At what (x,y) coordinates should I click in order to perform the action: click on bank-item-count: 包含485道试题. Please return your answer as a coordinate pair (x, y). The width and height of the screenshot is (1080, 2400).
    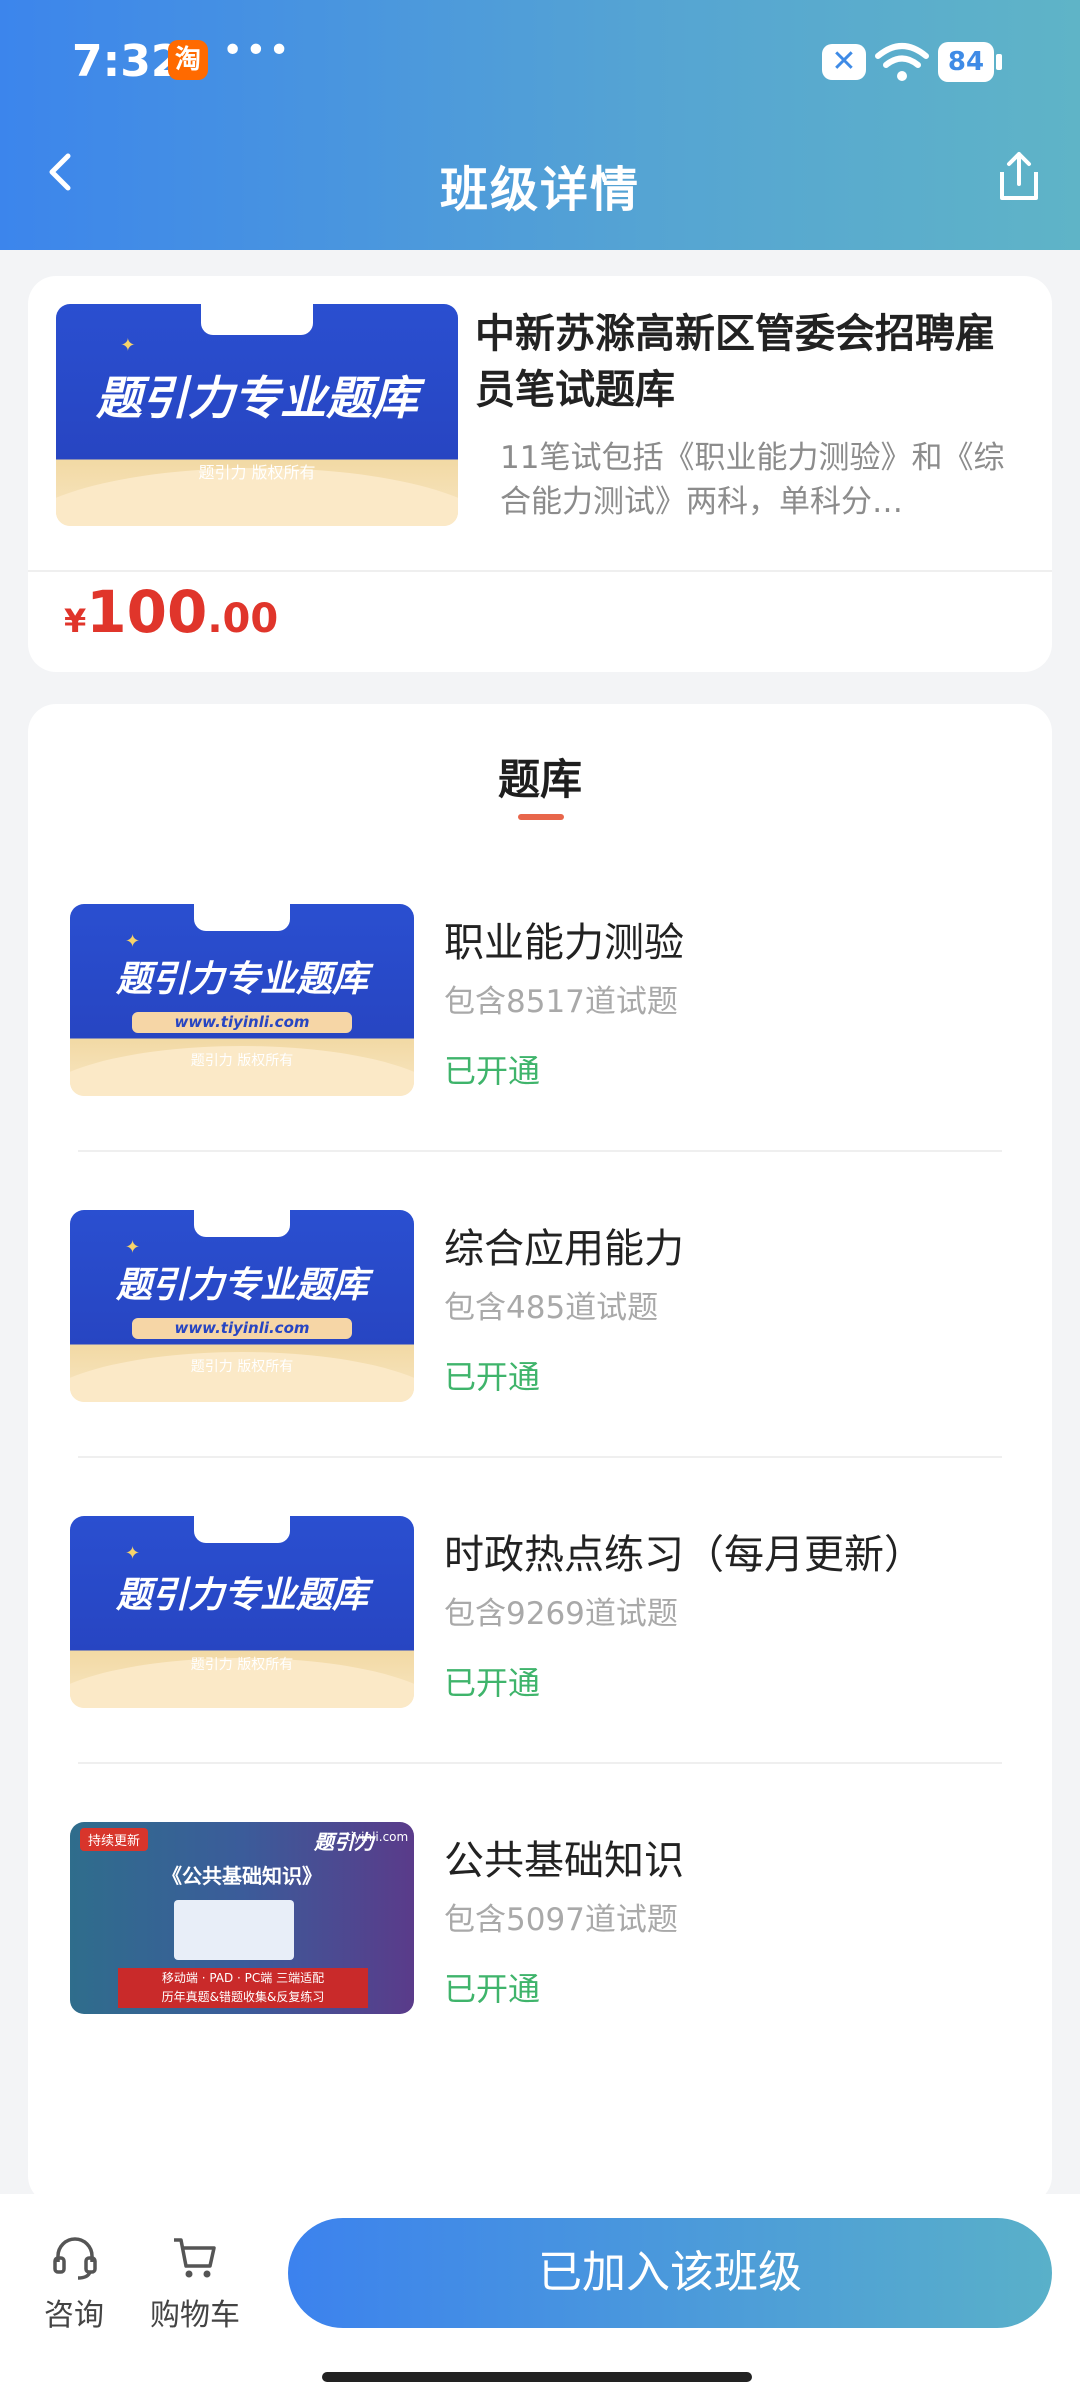
    Looking at the image, I should click on (551, 1308).